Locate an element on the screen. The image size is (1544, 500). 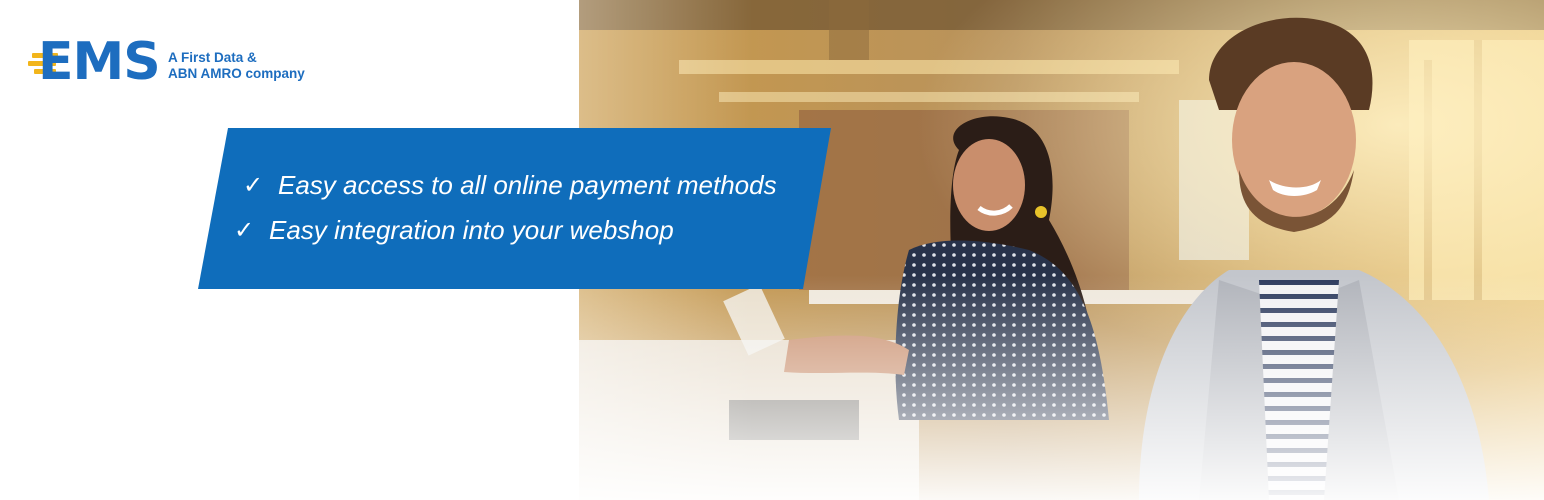
logo-tagline: A First Data & ABN AMRO company is located at coordinates (236, 66).